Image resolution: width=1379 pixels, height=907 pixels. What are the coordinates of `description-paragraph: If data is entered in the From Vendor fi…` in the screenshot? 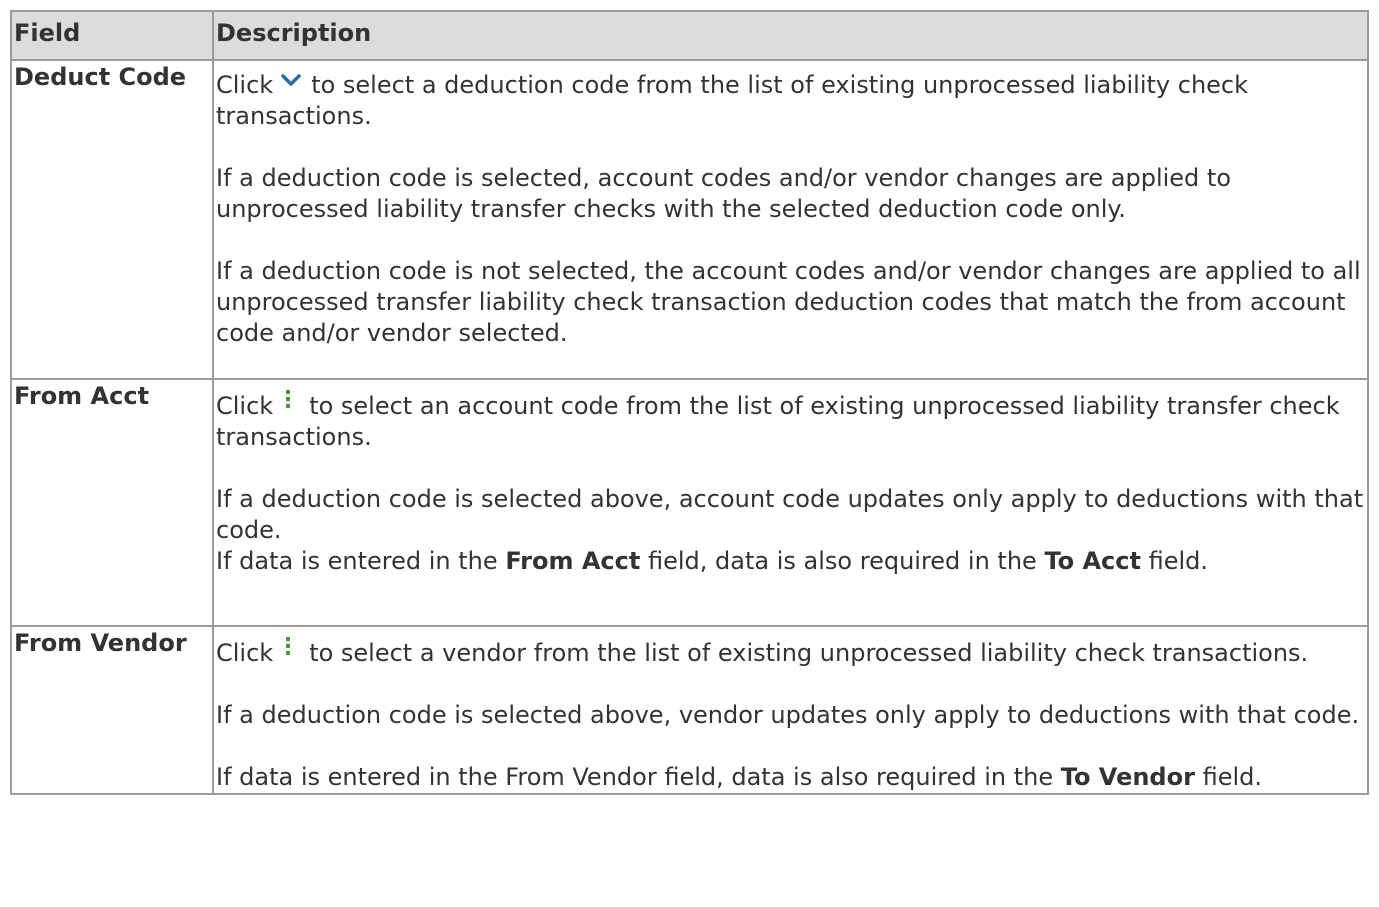 It's located at (790, 777).